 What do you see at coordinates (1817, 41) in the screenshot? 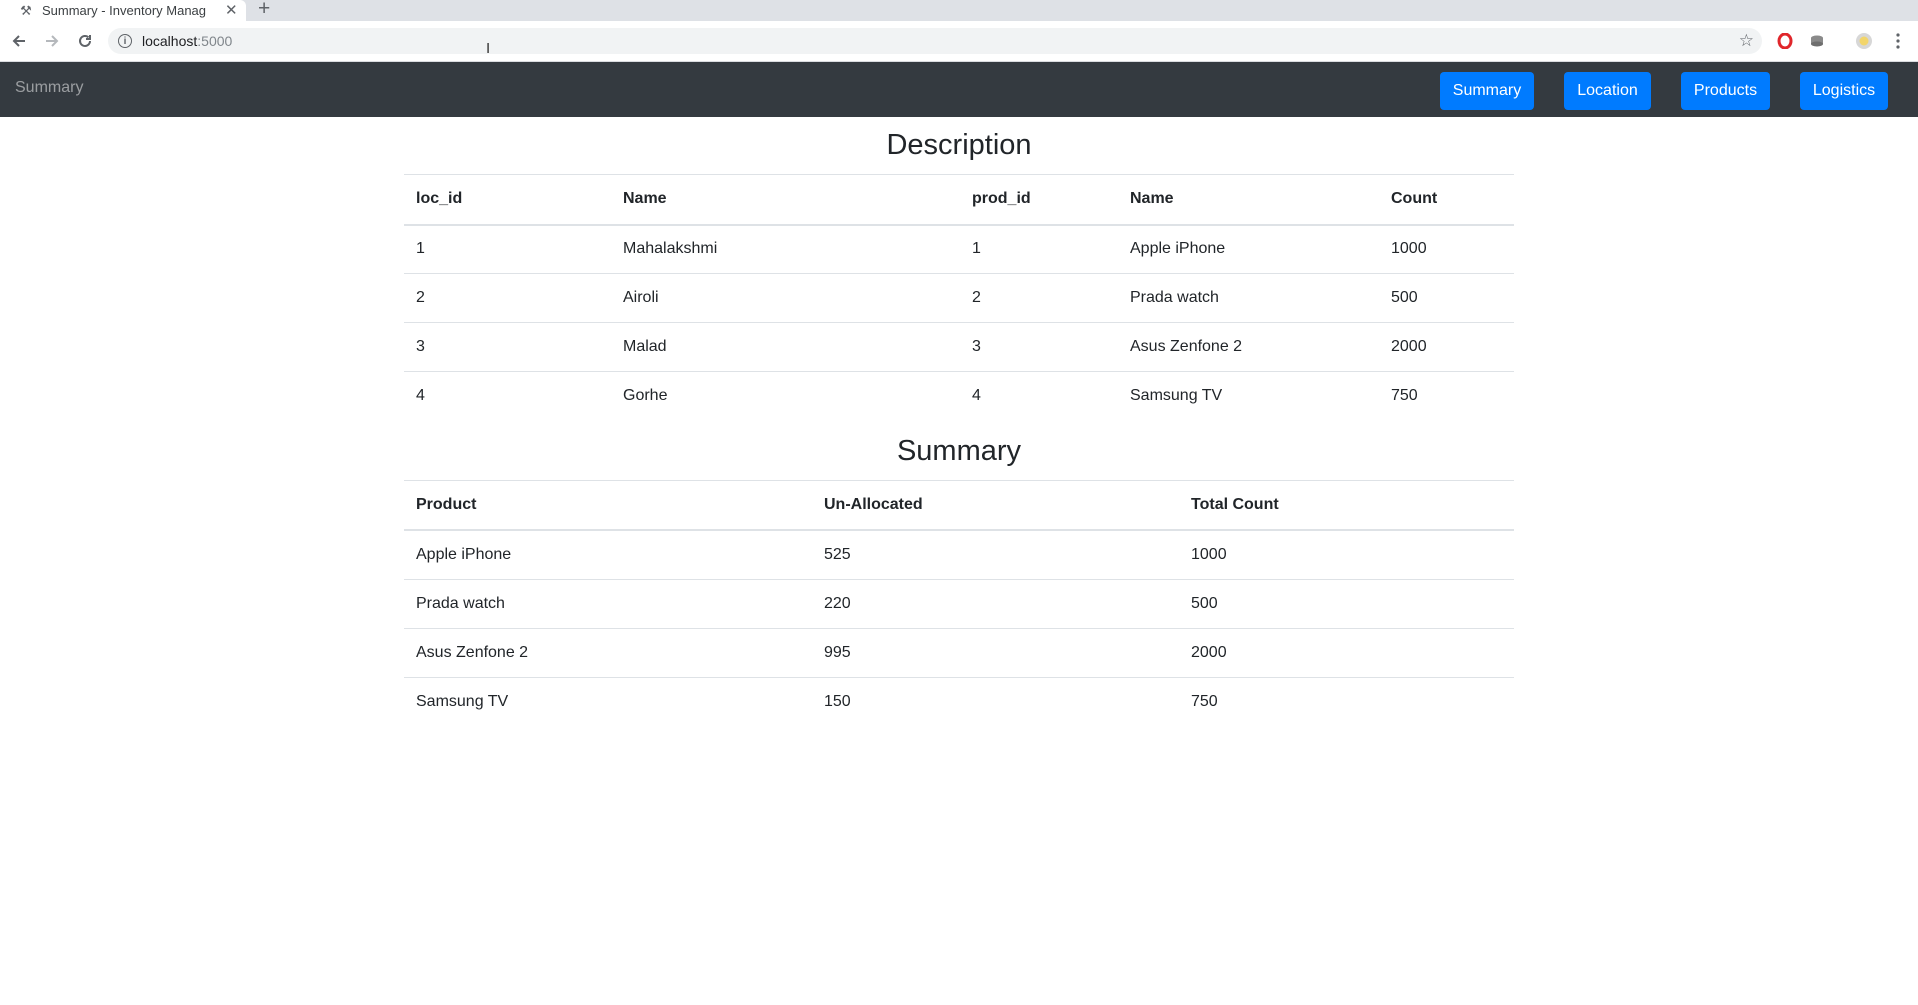
I see `database-extension-icon` at bounding box center [1817, 41].